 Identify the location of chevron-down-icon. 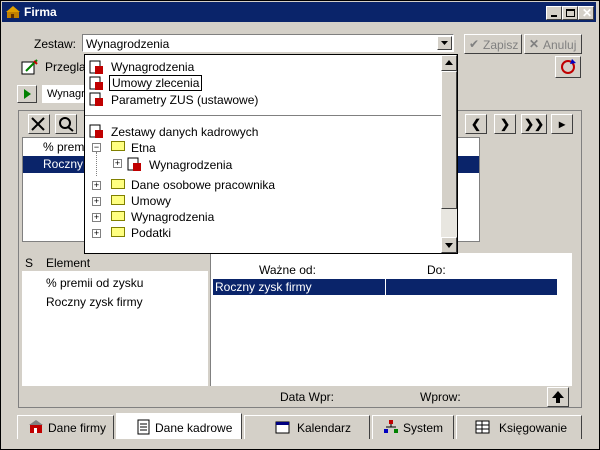
(444, 43).